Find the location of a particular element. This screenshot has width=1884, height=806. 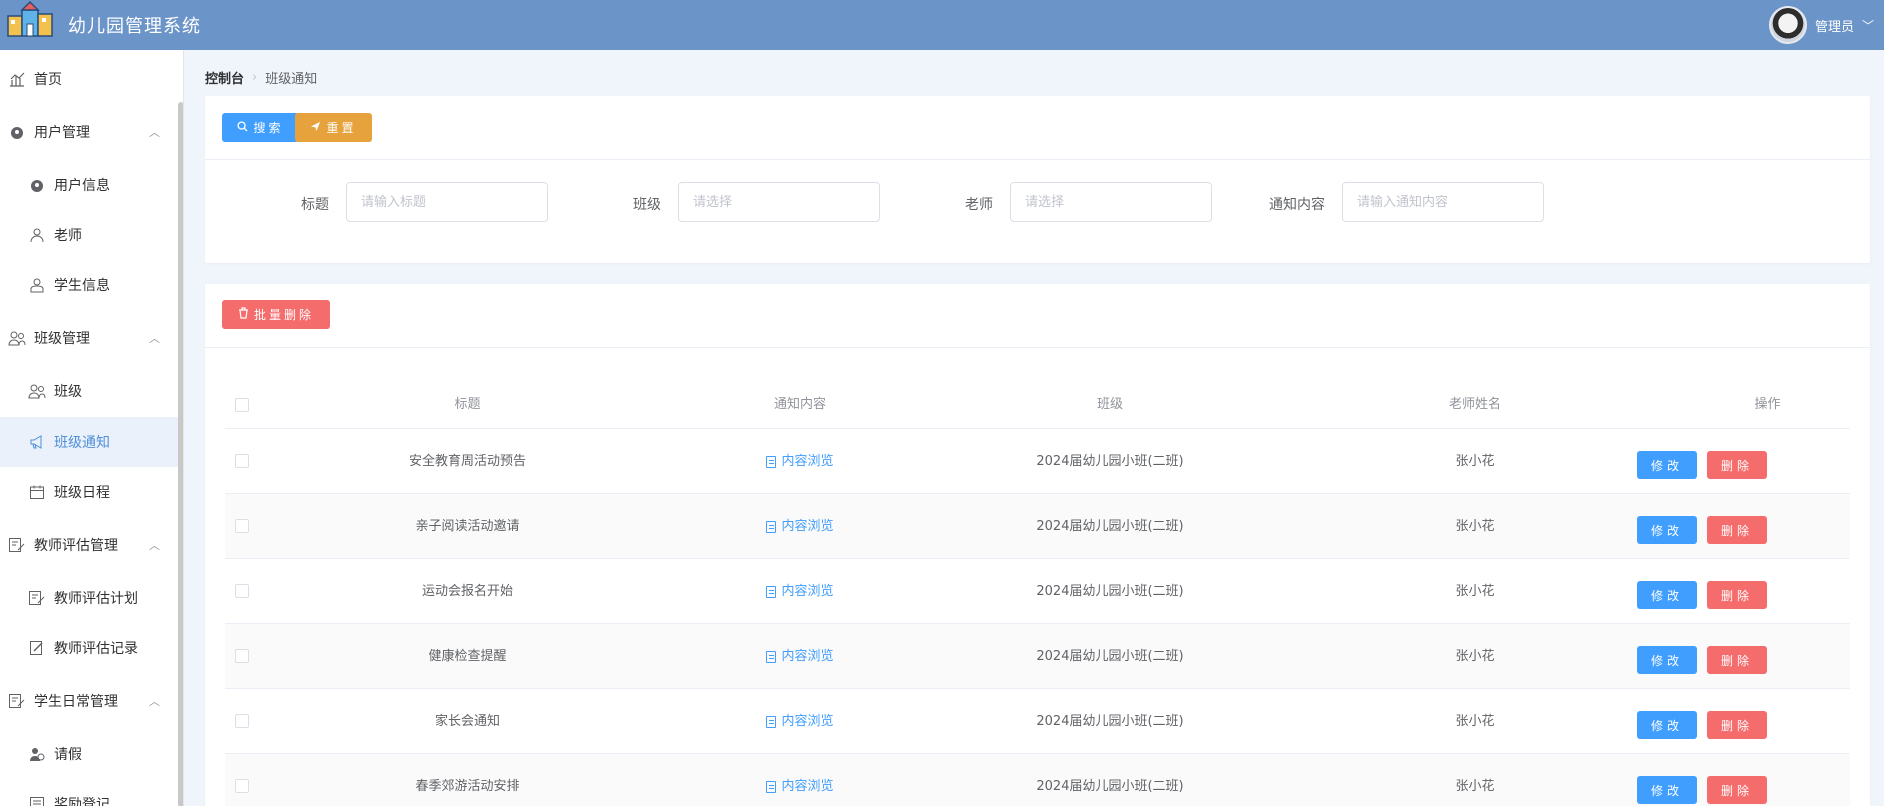

top-header: 幼儿园管理系统 管理员 ﹀ is located at coordinates (942, 25).